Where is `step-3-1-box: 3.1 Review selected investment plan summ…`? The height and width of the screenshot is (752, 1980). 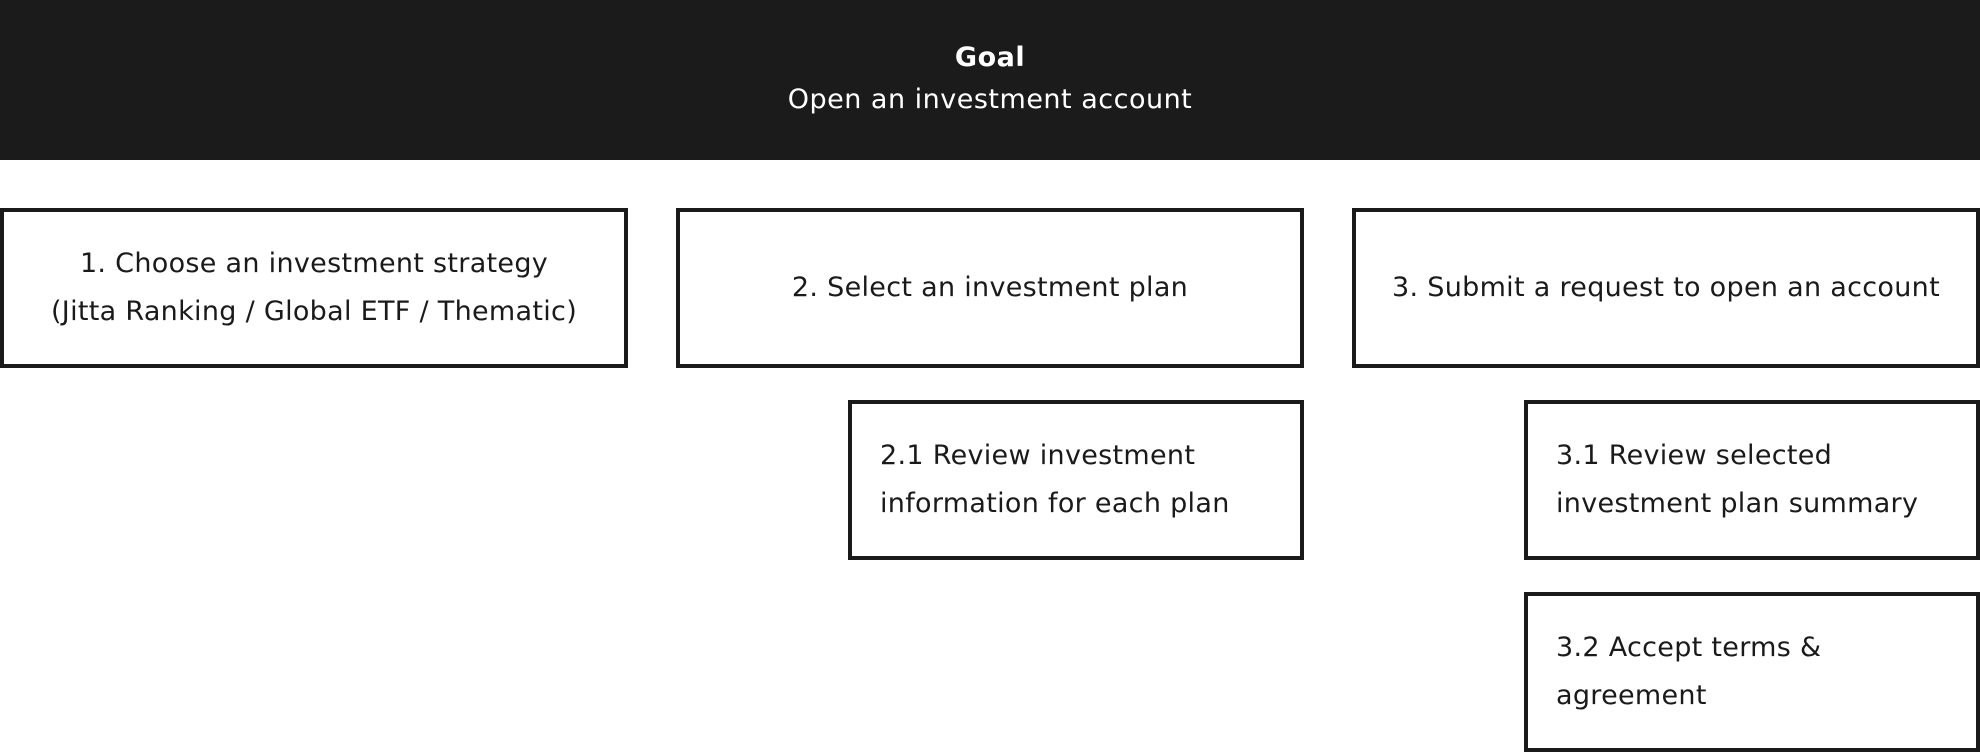 step-3-1-box: 3.1 Review selected investment plan summ… is located at coordinates (1752, 480).